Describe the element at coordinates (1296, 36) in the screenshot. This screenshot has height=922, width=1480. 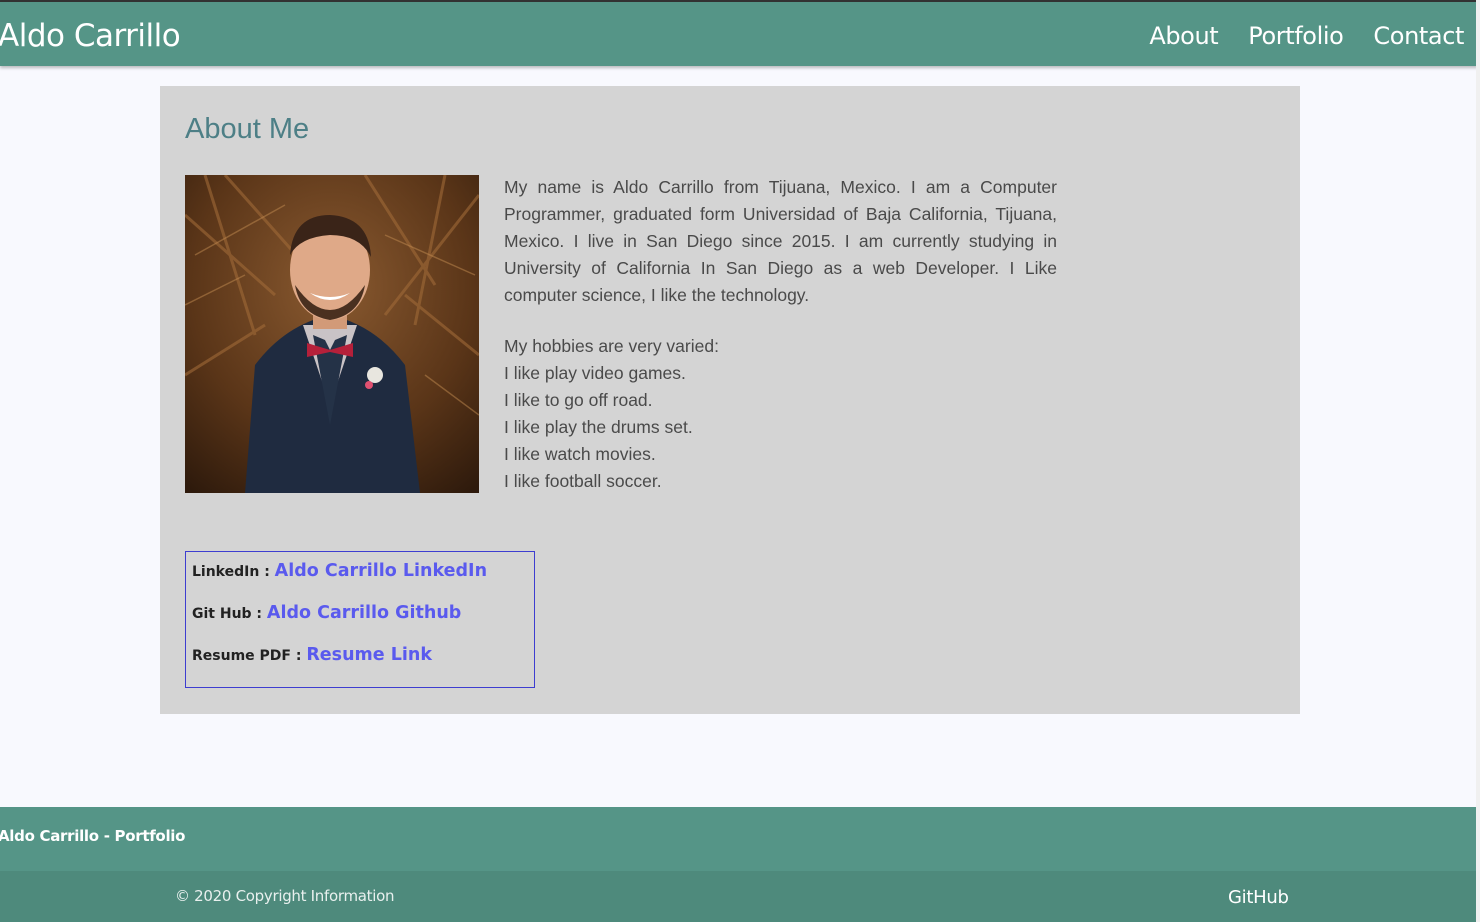
I see `nav-portfolio-link: Portfolio` at that location.